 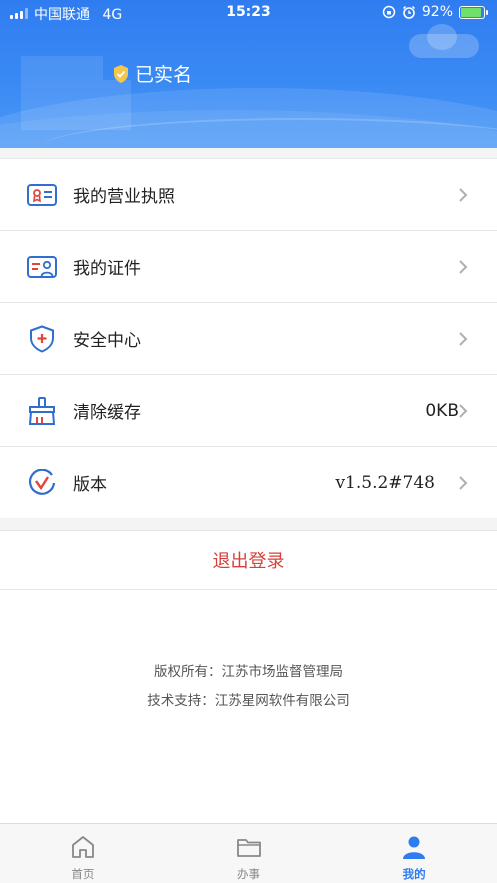 I want to click on menu-item-clear-cache: 清除缓存 0KB, so click(x=248, y=411).